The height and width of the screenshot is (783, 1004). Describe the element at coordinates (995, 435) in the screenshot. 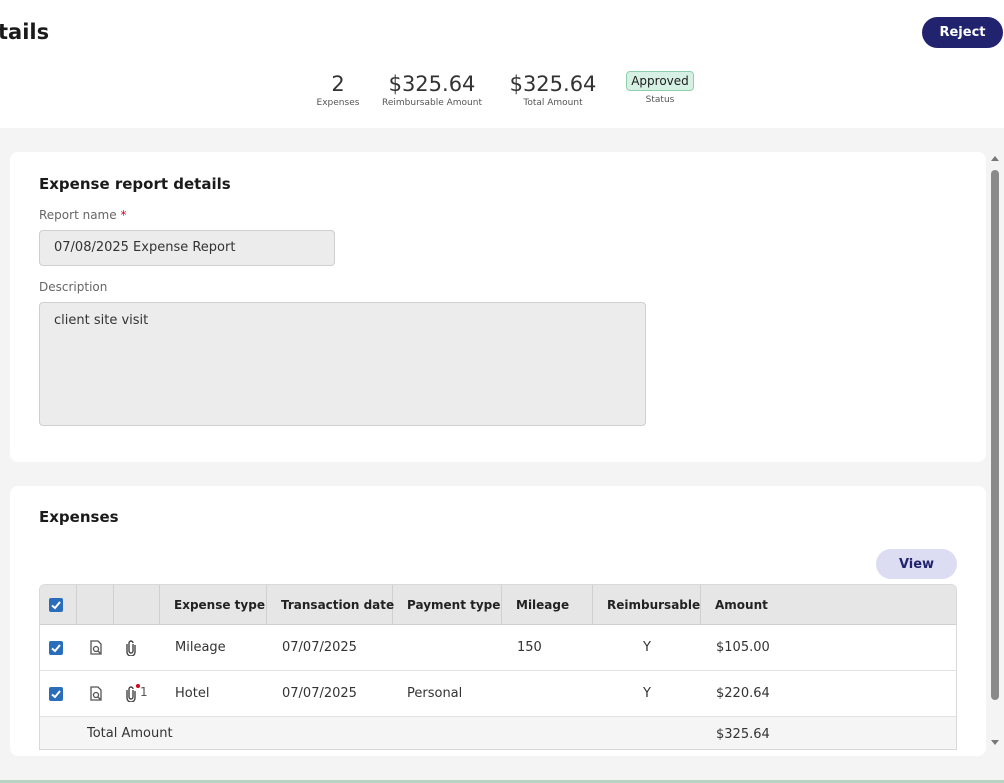

I see `scroll-thumb` at that location.